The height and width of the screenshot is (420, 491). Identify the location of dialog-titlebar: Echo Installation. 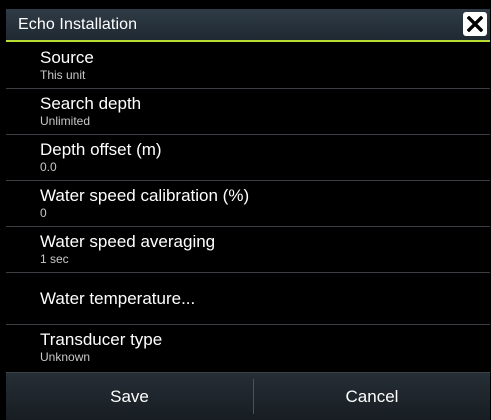
(248, 25).